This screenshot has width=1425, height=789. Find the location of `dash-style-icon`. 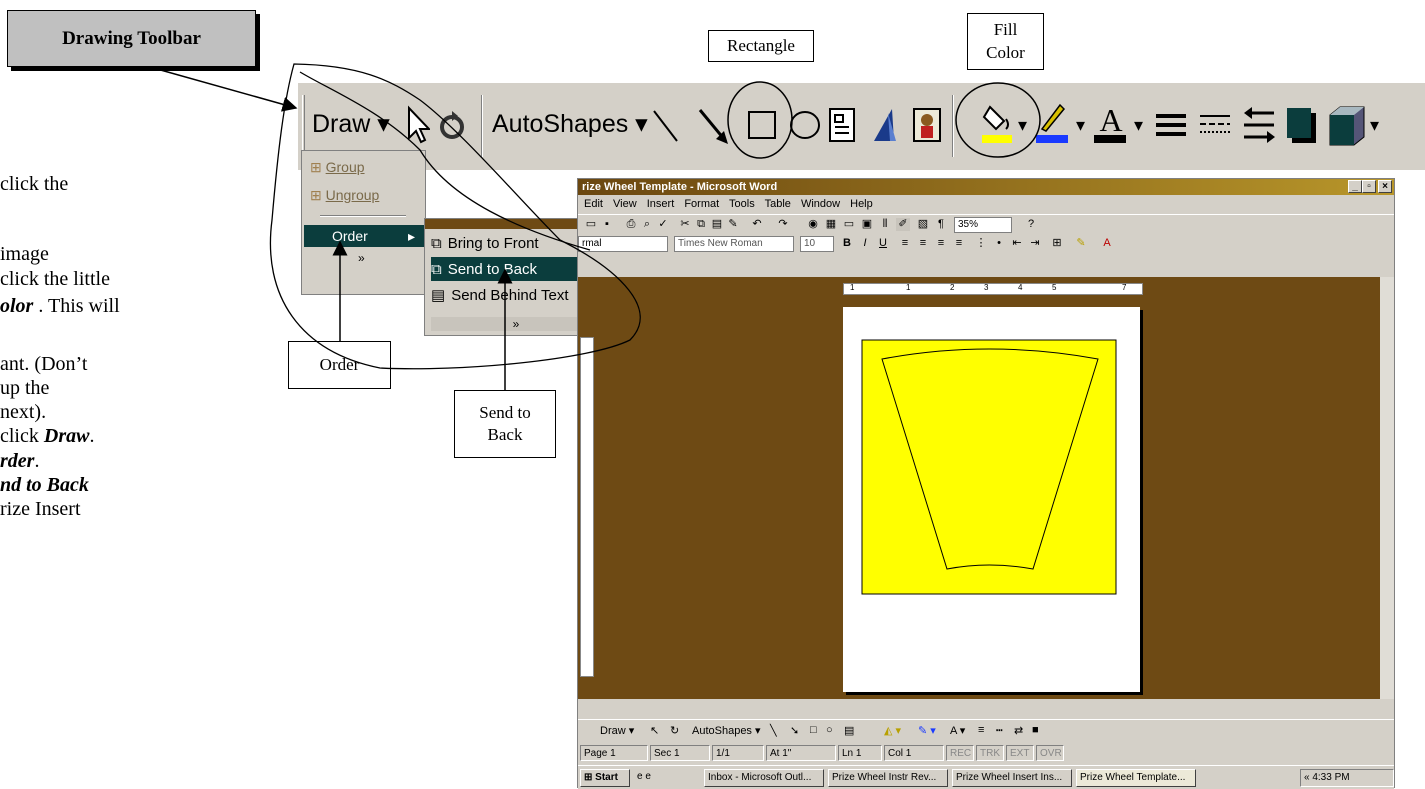

dash-style-icon is located at coordinates (1215, 125).